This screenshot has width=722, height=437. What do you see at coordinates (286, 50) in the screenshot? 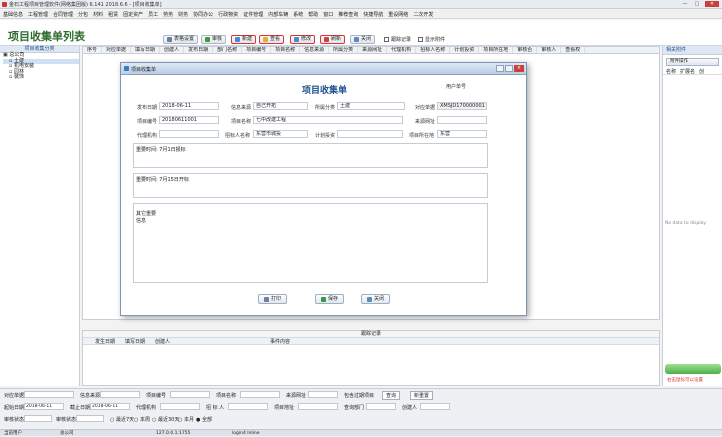
I see `column-header: 项目名称` at bounding box center [286, 50].